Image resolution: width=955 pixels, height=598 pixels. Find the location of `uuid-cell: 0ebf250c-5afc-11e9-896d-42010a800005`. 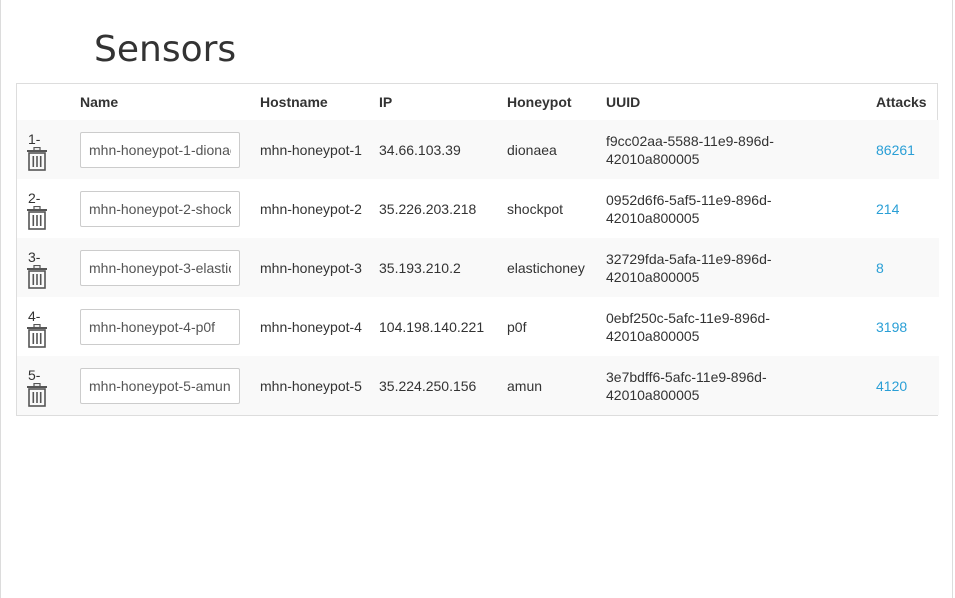

uuid-cell: 0ebf250c-5afc-11e9-896d-42010a800005 is located at coordinates (741, 326).